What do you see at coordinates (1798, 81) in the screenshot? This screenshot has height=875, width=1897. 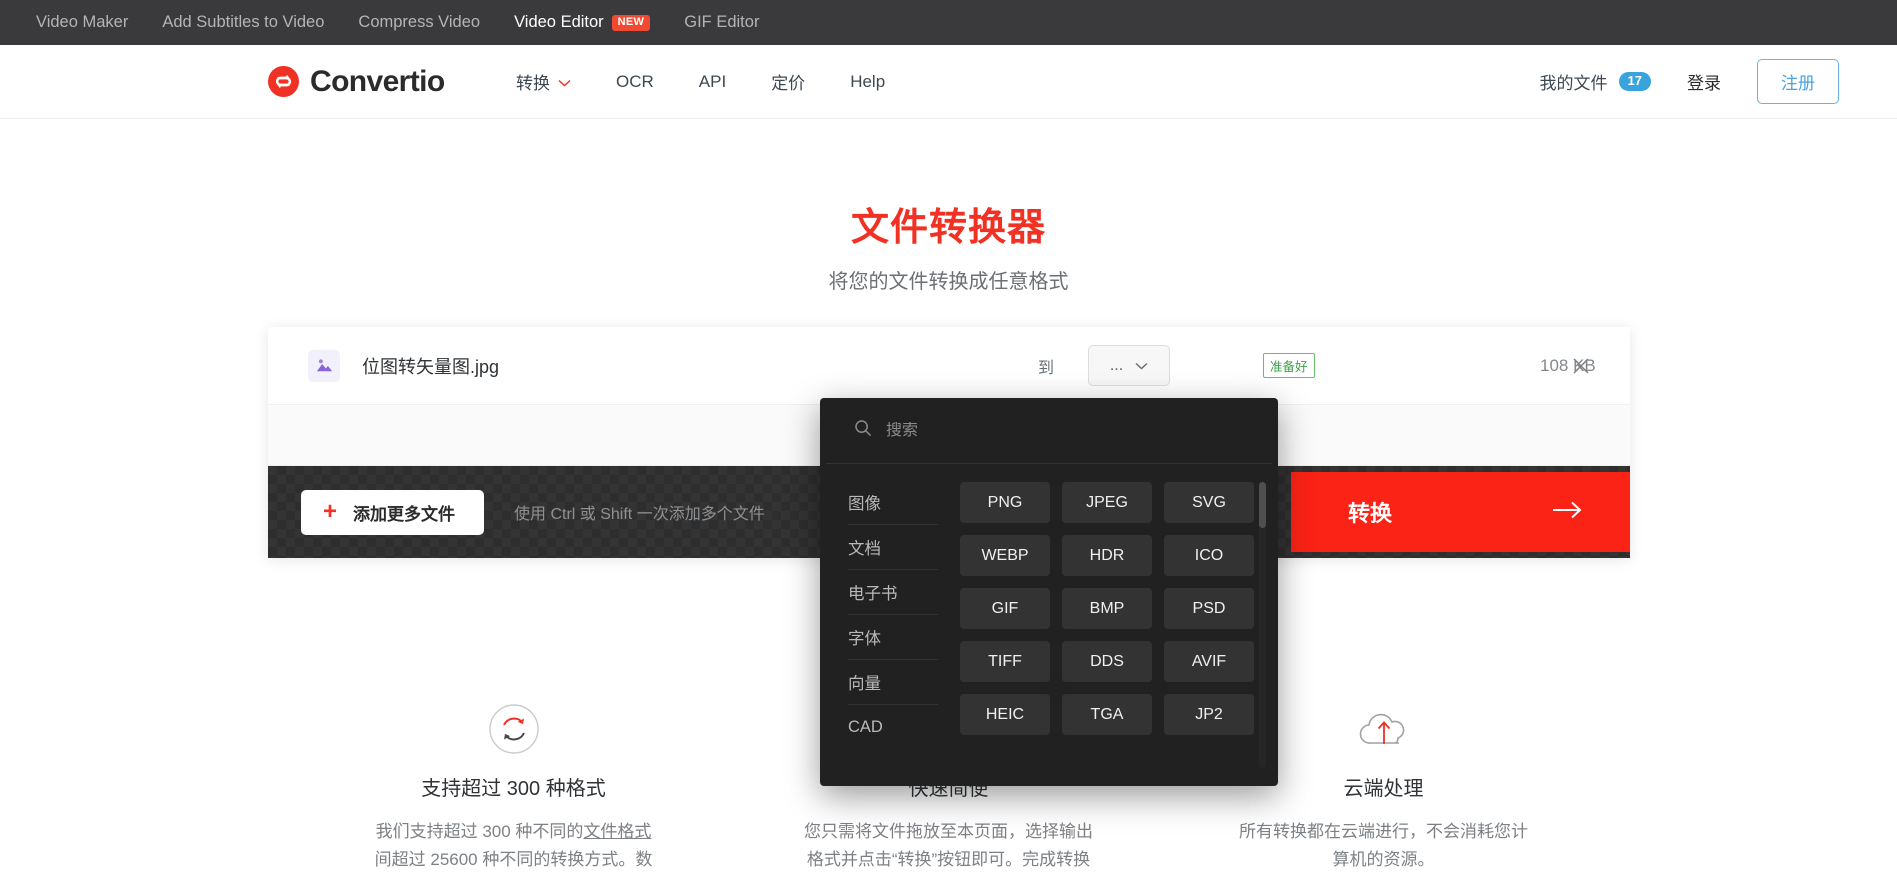 I see `signup-button: 注册` at bounding box center [1798, 81].